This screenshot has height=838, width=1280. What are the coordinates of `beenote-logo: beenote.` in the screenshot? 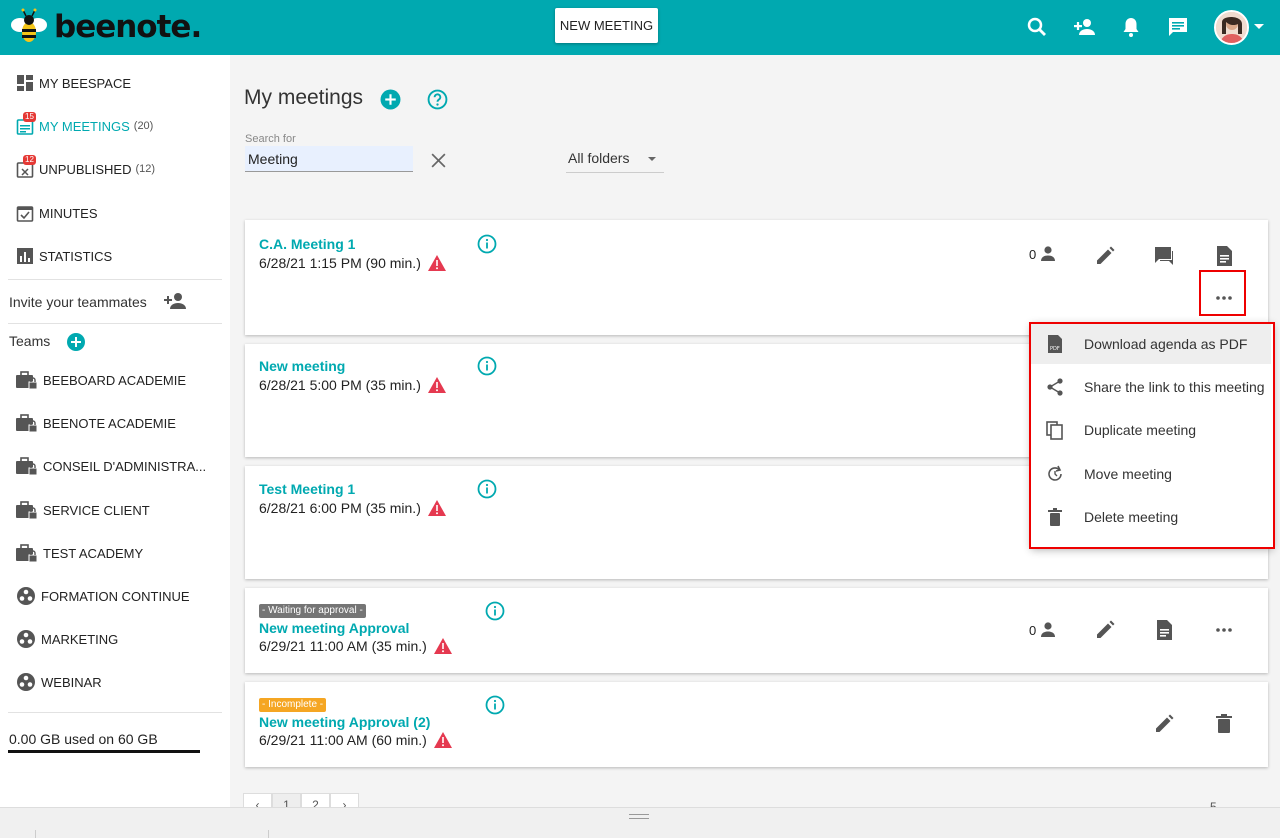 It's located at (105, 27).